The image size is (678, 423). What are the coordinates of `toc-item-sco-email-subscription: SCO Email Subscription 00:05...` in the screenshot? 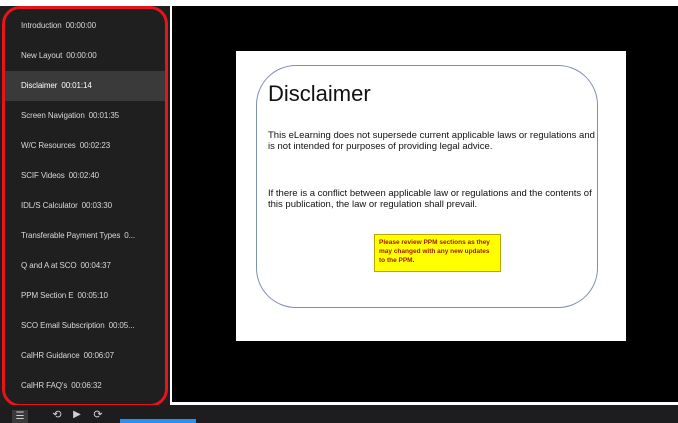 It's located at (85, 326).